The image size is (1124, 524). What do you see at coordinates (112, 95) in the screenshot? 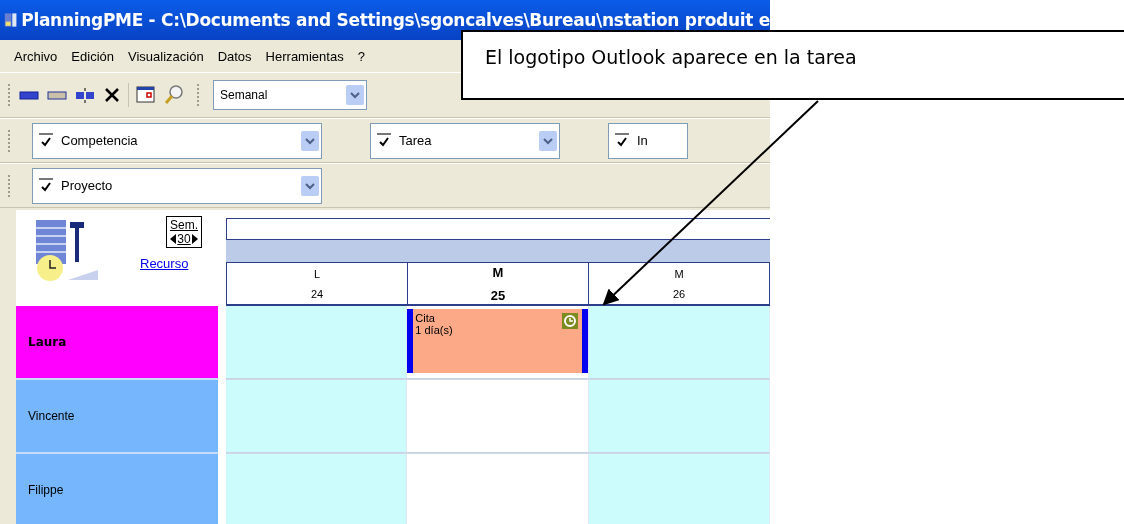
I see `close-icon` at bounding box center [112, 95].